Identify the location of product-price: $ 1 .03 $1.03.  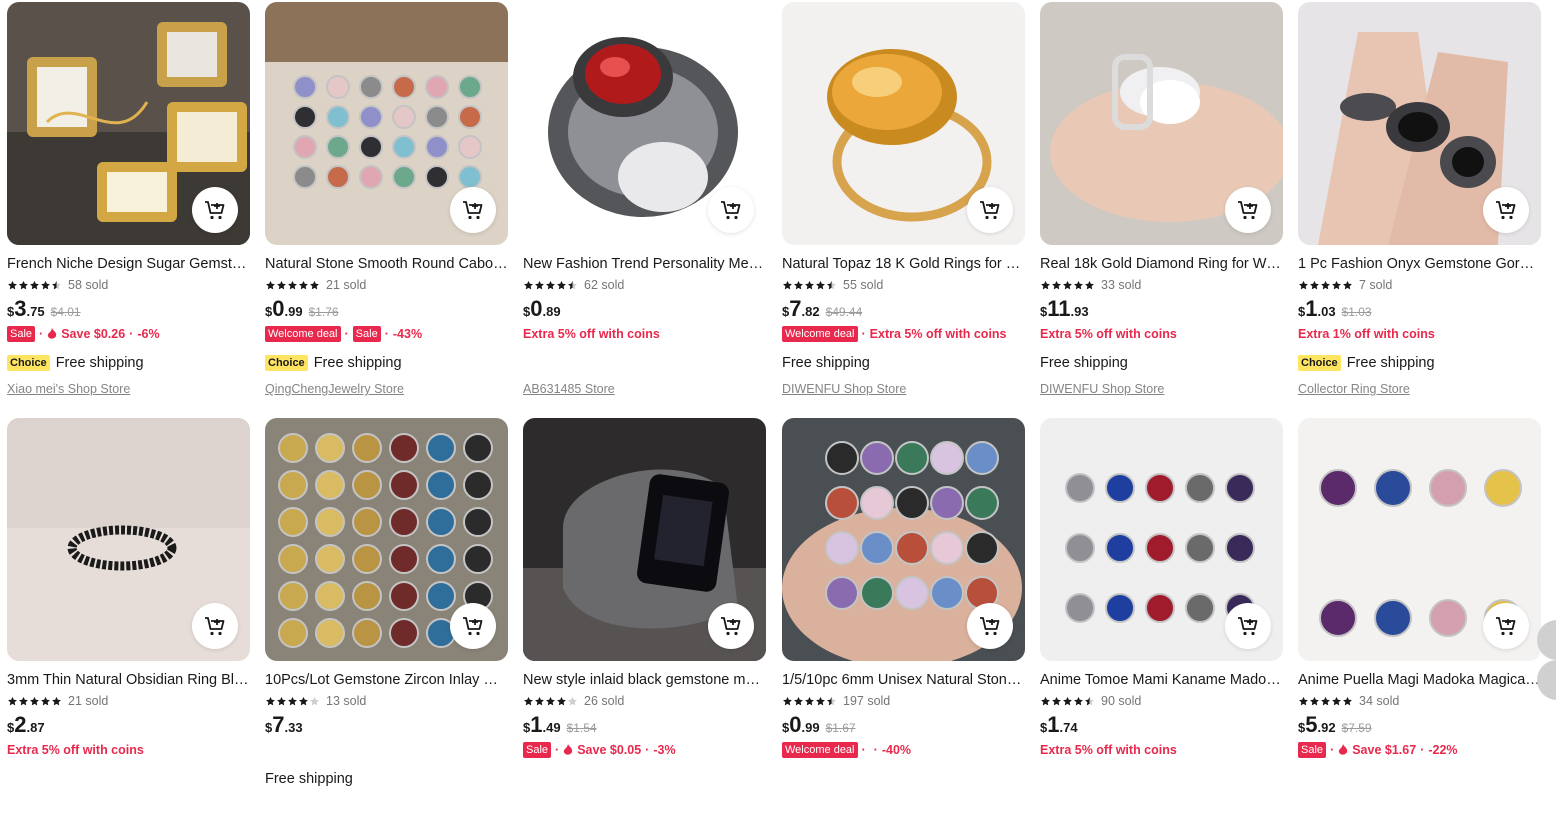
(1335, 309).